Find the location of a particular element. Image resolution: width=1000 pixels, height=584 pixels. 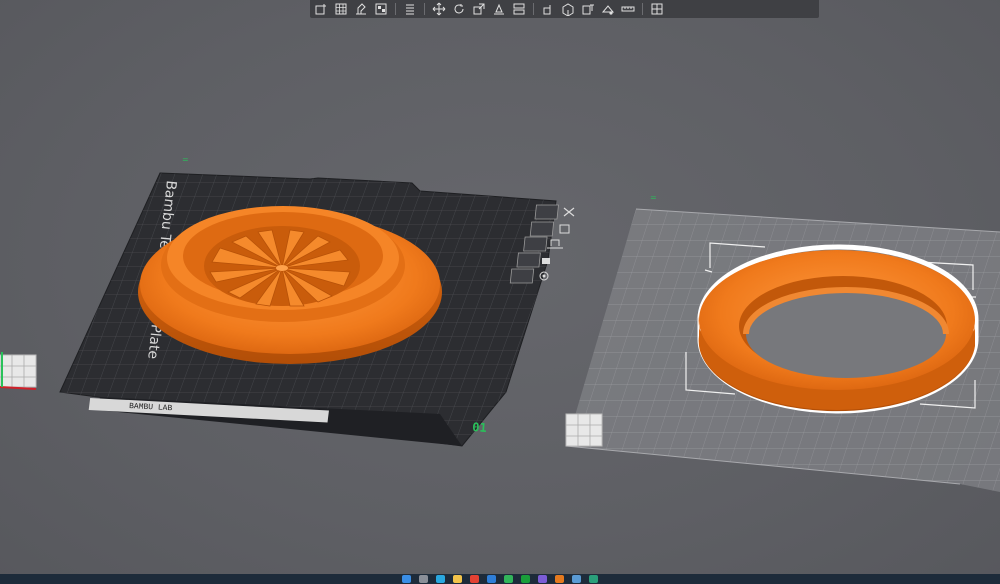

folder-icon is located at coordinates (457, 579).